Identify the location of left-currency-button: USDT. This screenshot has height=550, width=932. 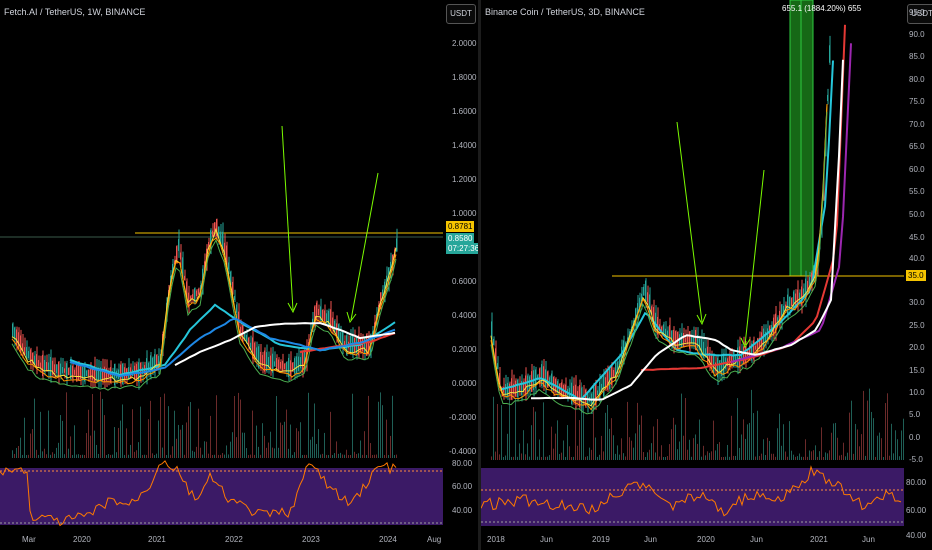
(461, 14).